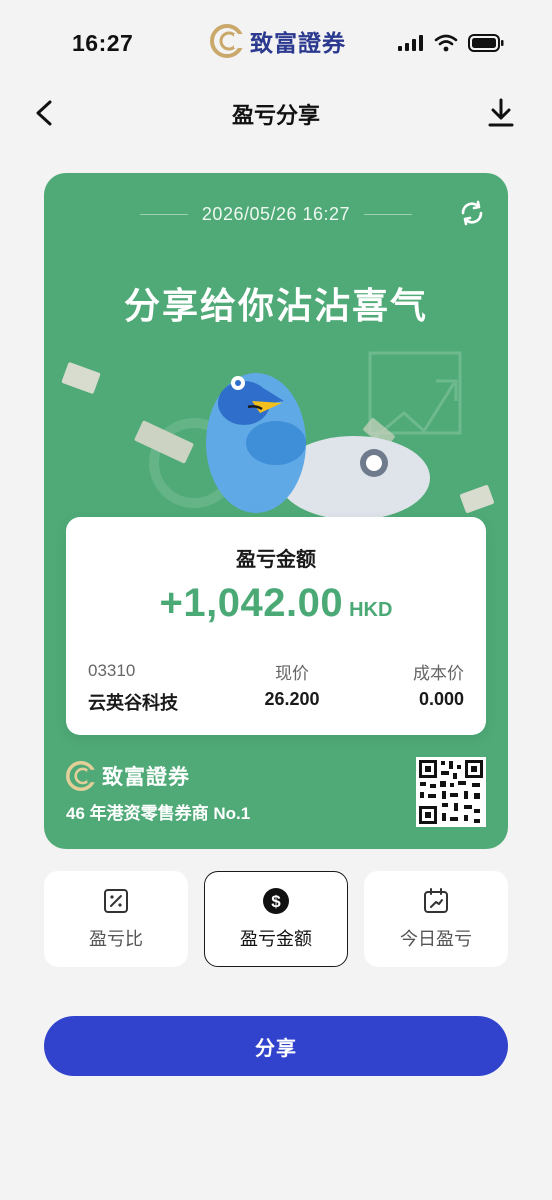  What do you see at coordinates (410, 43) in the screenshot?
I see `signal-icon` at bounding box center [410, 43].